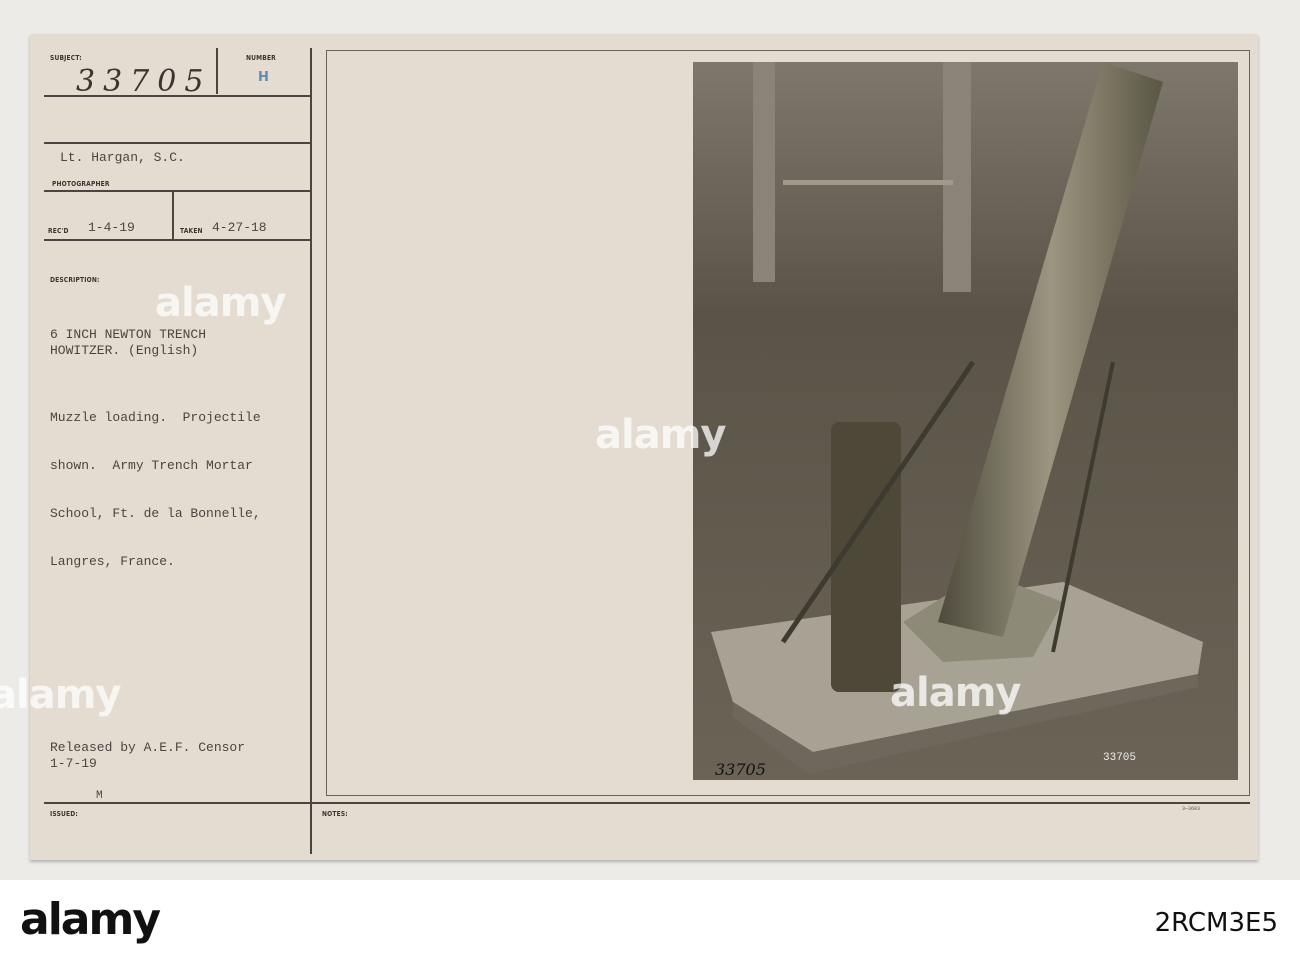 The width and height of the screenshot is (1300, 969). Describe the element at coordinates (124, 350) in the screenshot. I see `title-line: HOWITZER. (English)` at that location.